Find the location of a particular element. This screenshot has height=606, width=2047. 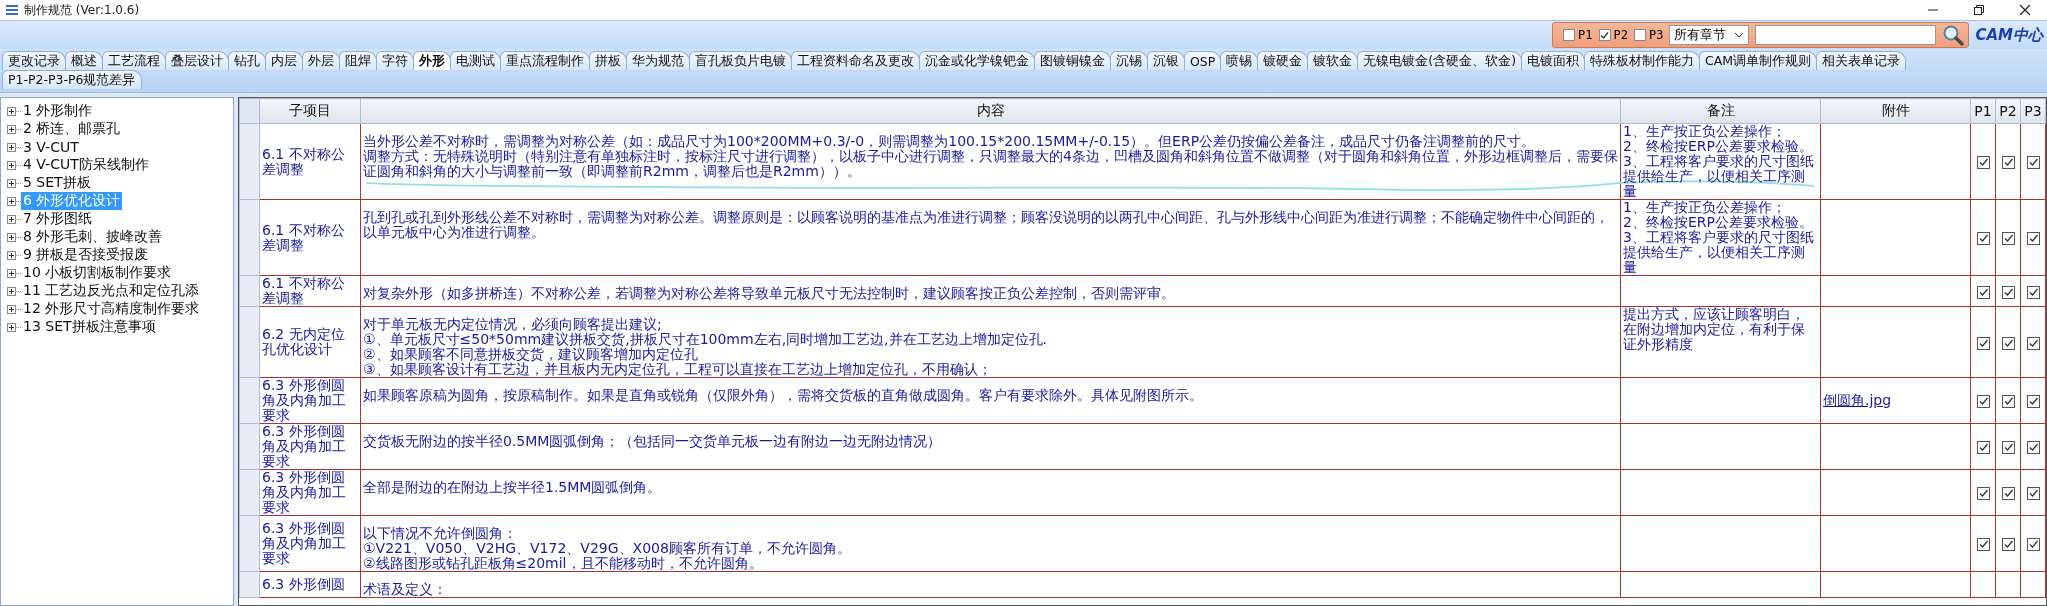

tree-item: 12 外形尺寸高精度制作要求 is located at coordinates (111, 309).